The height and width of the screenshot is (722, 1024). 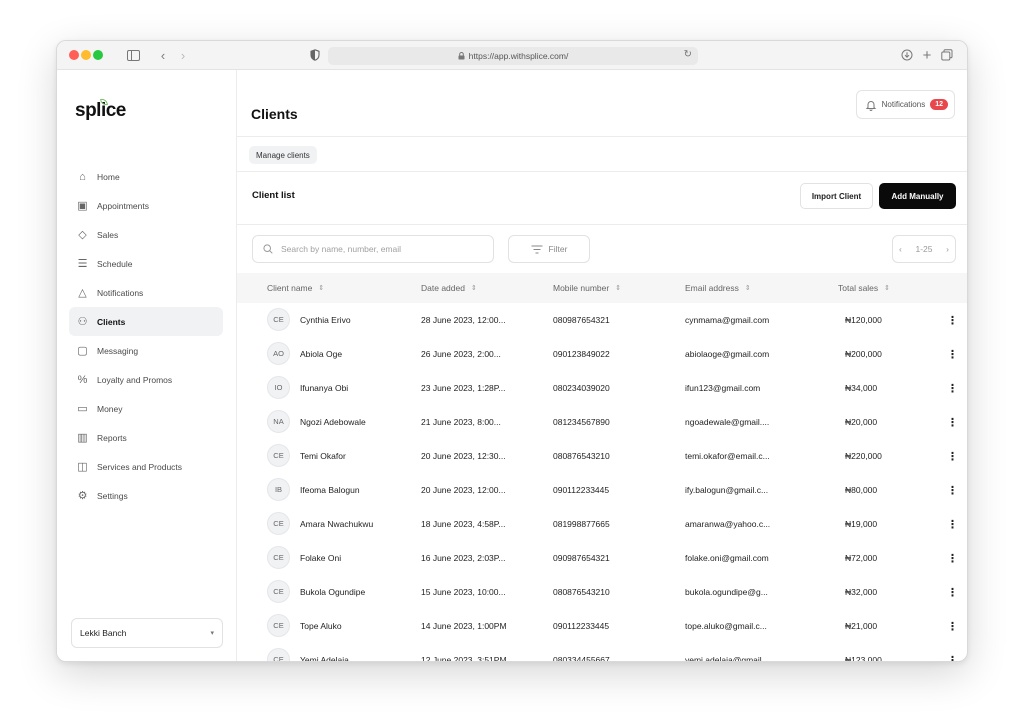 What do you see at coordinates (146, 263) in the screenshot?
I see `sidebar-item-schedule: ☰ Schedule` at bounding box center [146, 263].